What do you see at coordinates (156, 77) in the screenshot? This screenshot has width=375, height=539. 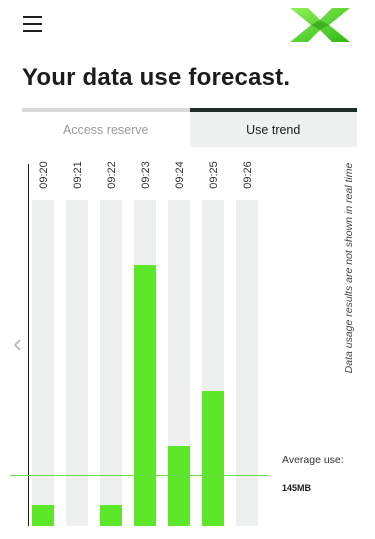 I see `page-title: Your data use forecast.` at bounding box center [156, 77].